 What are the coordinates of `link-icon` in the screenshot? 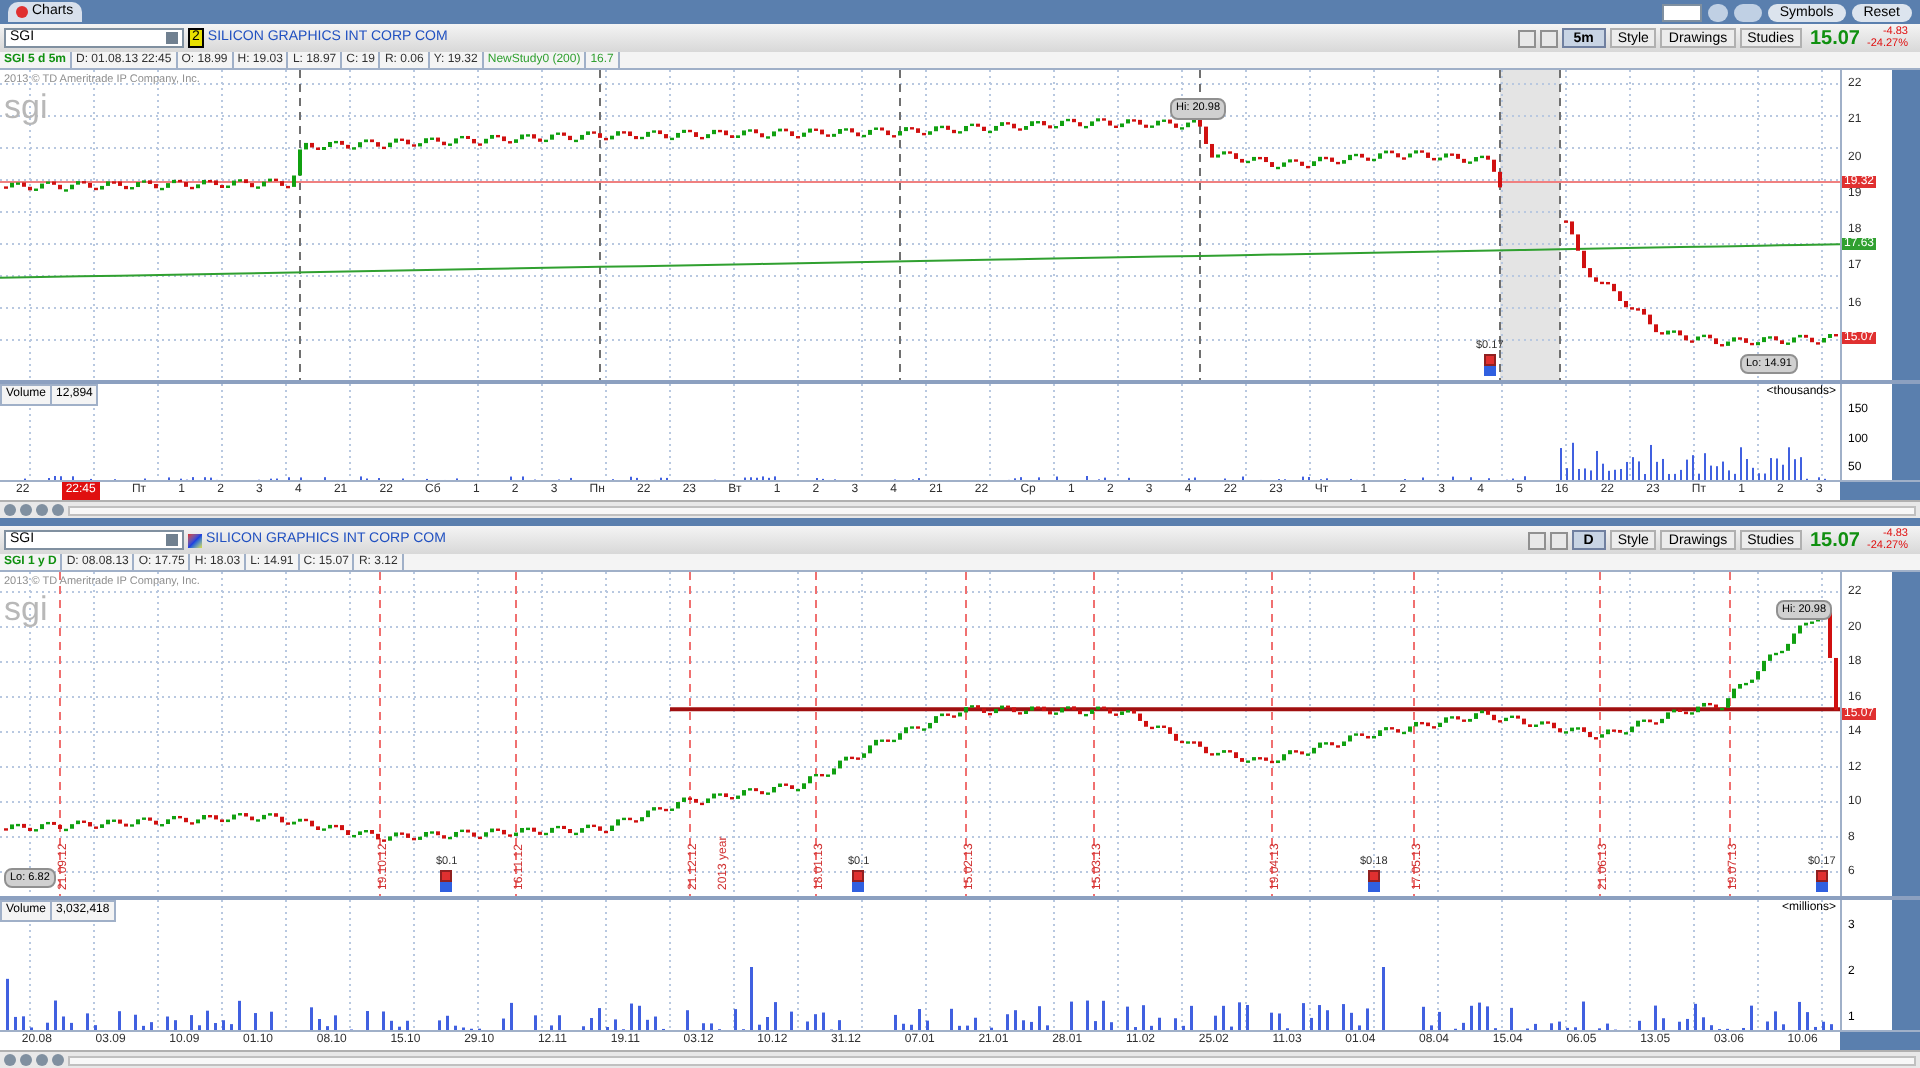 It's located at (195, 540).